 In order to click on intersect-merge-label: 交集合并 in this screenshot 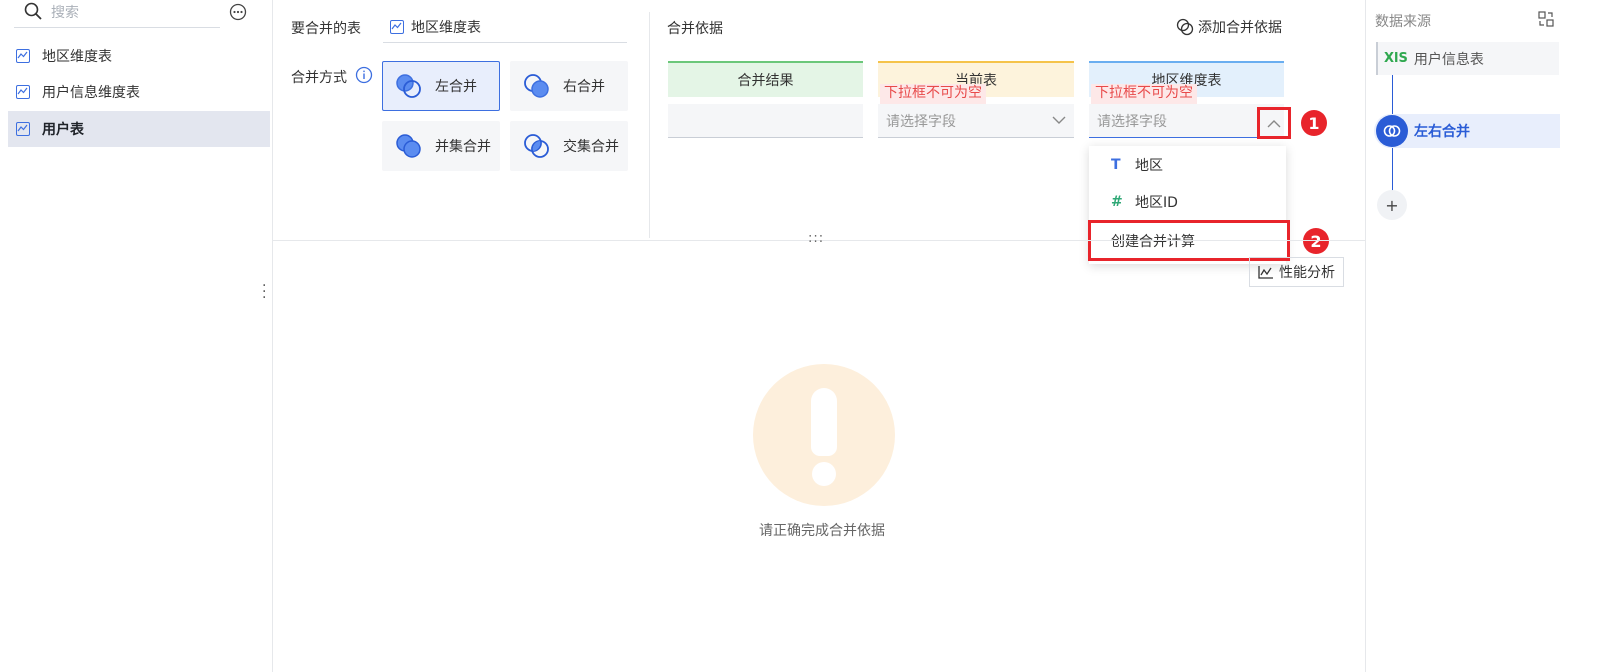, I will do `click(591, 147)`.